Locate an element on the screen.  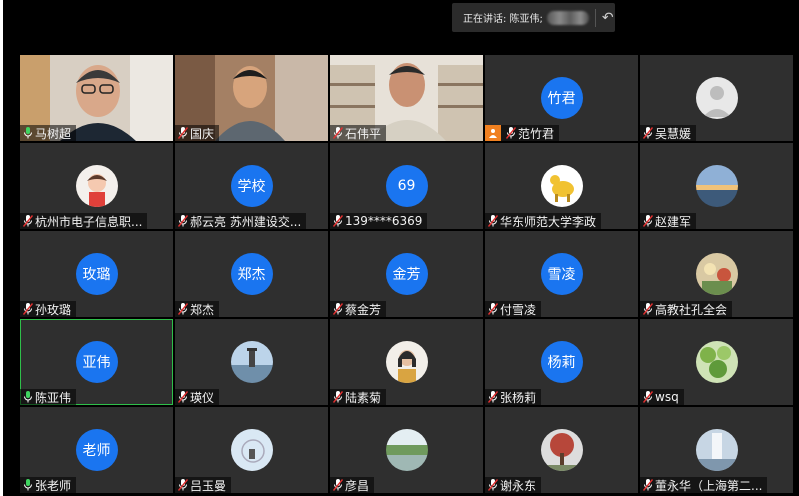
participant-tile: 郑杰 郑杰 is located at coordinates (251, 274).